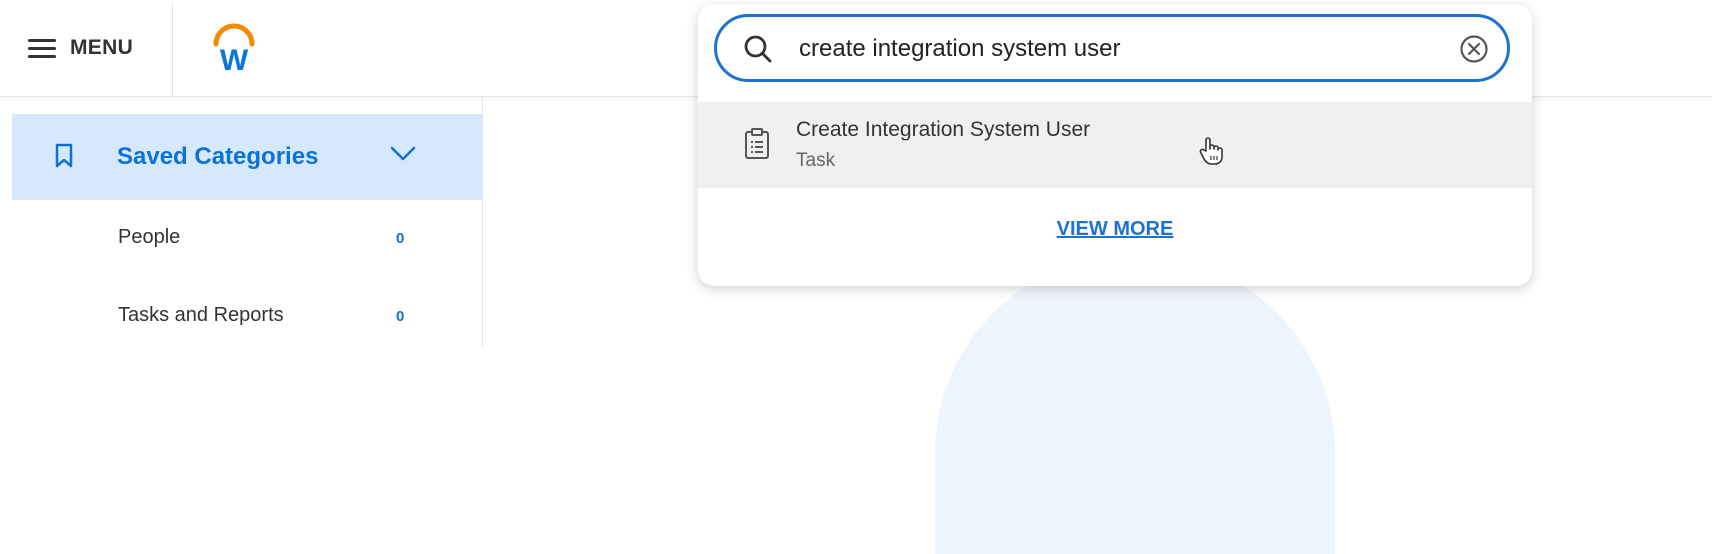  Describe the element at coordinates (1115, 229) in the screenshot. I see `view-more-link: VIEW MORE` at that location.